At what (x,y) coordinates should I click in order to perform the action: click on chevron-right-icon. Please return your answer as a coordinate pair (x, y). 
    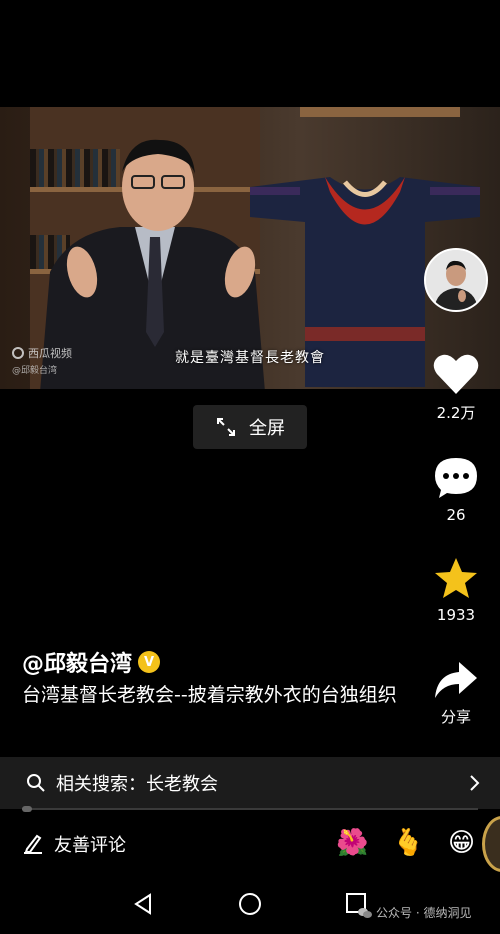
    Looking at the image, I should click on (475, 783).